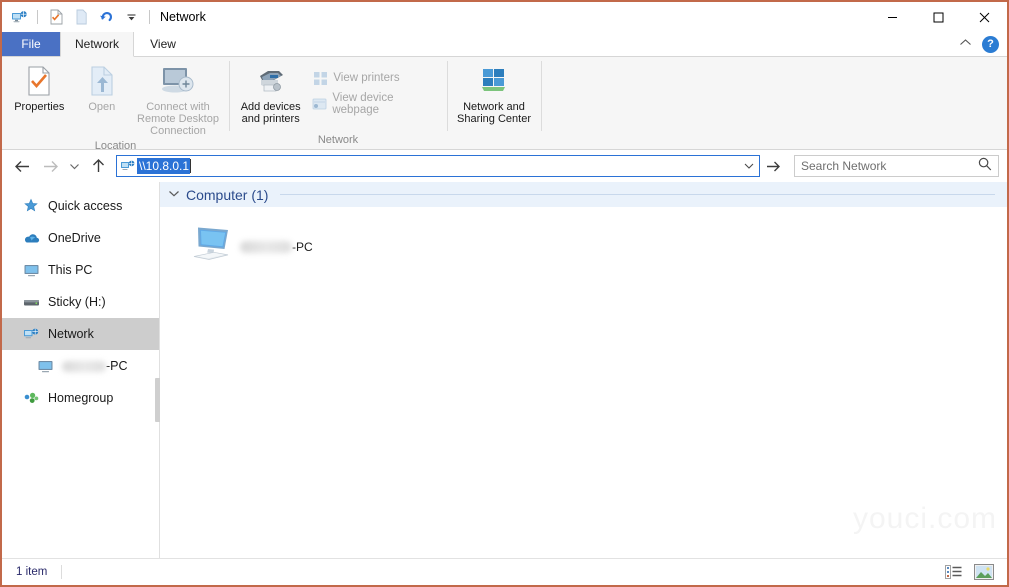  What do you see at coordinates (583, 240) in the screenshot?
I see `items-area: -PC` at bounding box center [583, 240].